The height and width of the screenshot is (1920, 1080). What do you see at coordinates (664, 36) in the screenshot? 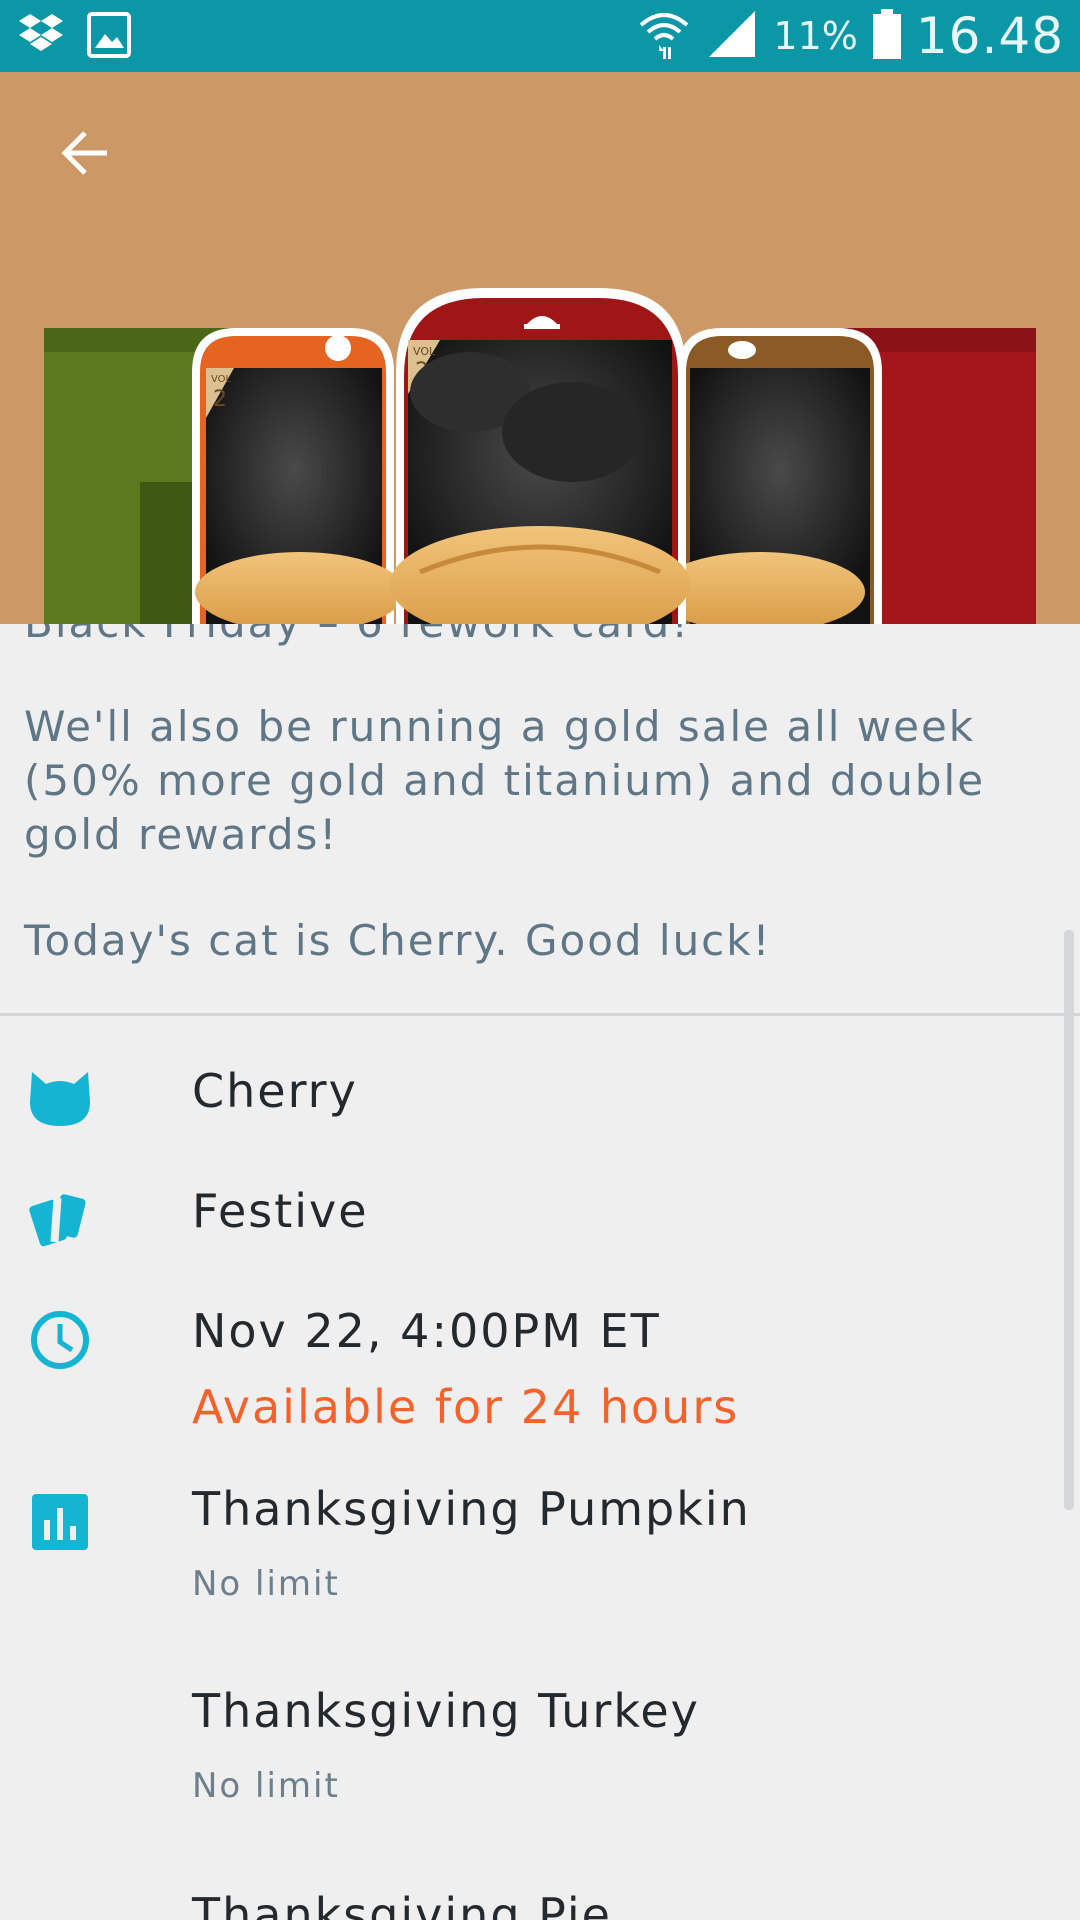
I see `wifi-icon` at bounding box center [664, 36].